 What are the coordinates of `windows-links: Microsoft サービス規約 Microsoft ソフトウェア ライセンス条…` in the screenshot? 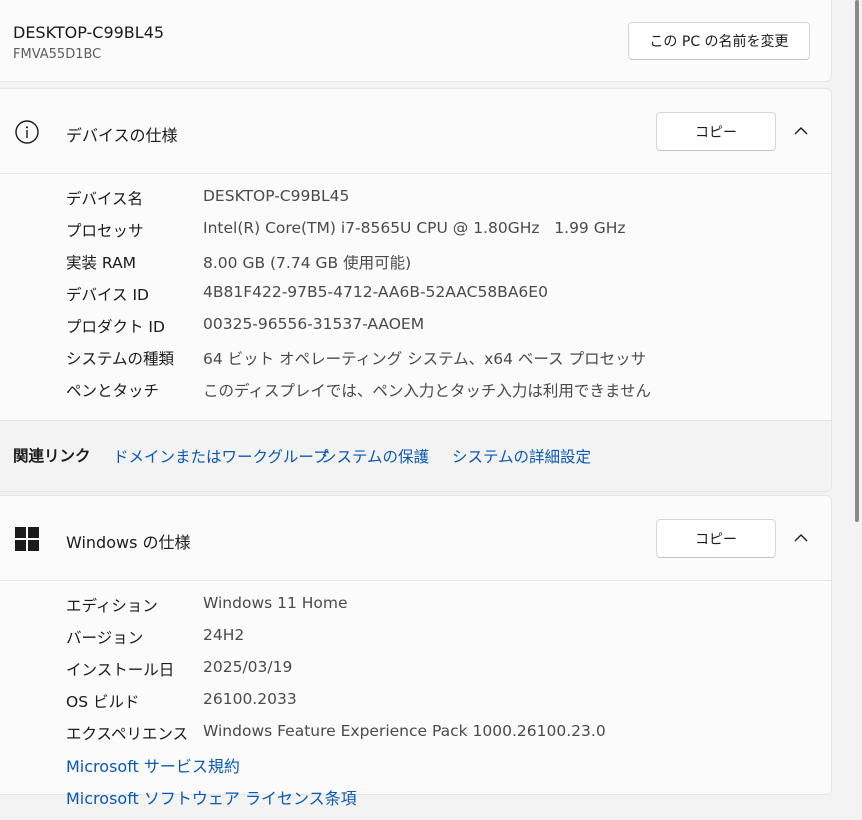 It's located at (211, 788).